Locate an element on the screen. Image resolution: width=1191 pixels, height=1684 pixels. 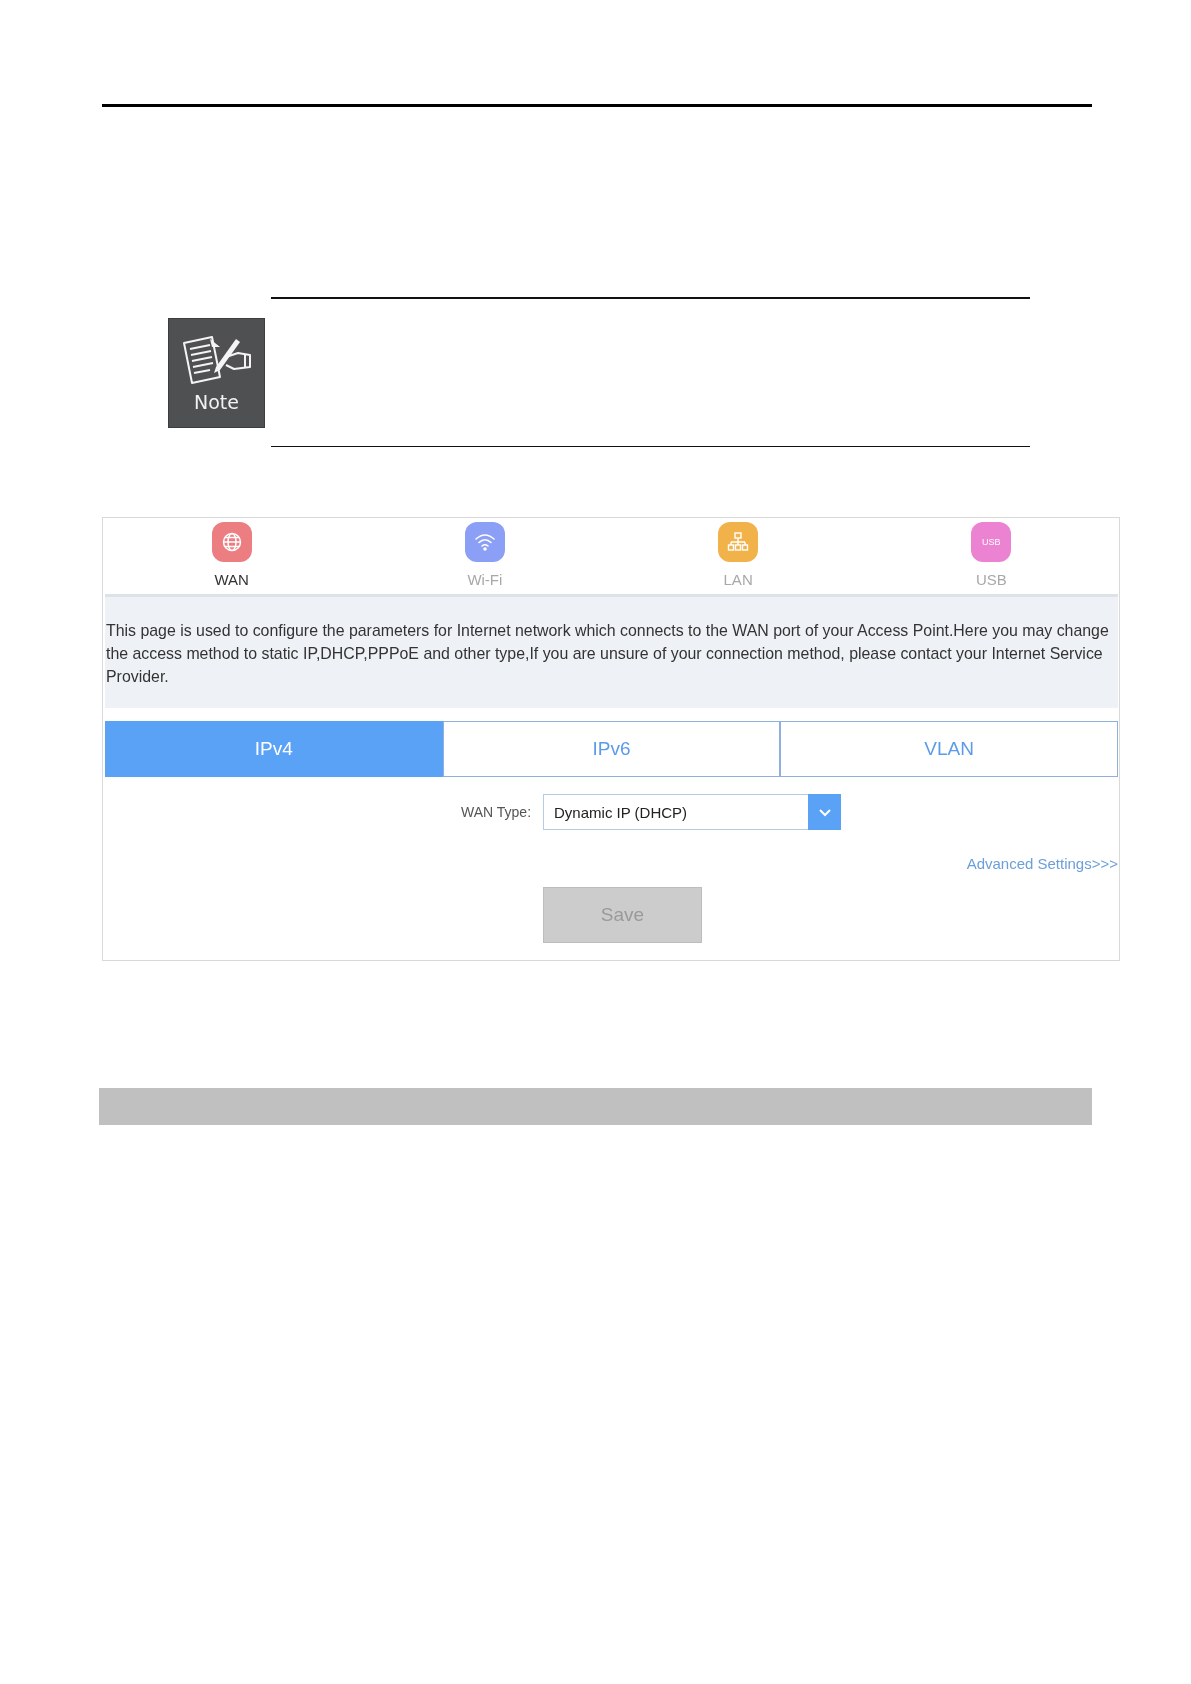
description-text: This page is used to configure the parameters for Internet network which connects to the WAN port of your Access Point.Here you may change the access method to static IP,DHCP,PPPoE and other type,If you are unsure of your connection method, please contact your Internet Service Provider. is located at coordinates (608, 654).